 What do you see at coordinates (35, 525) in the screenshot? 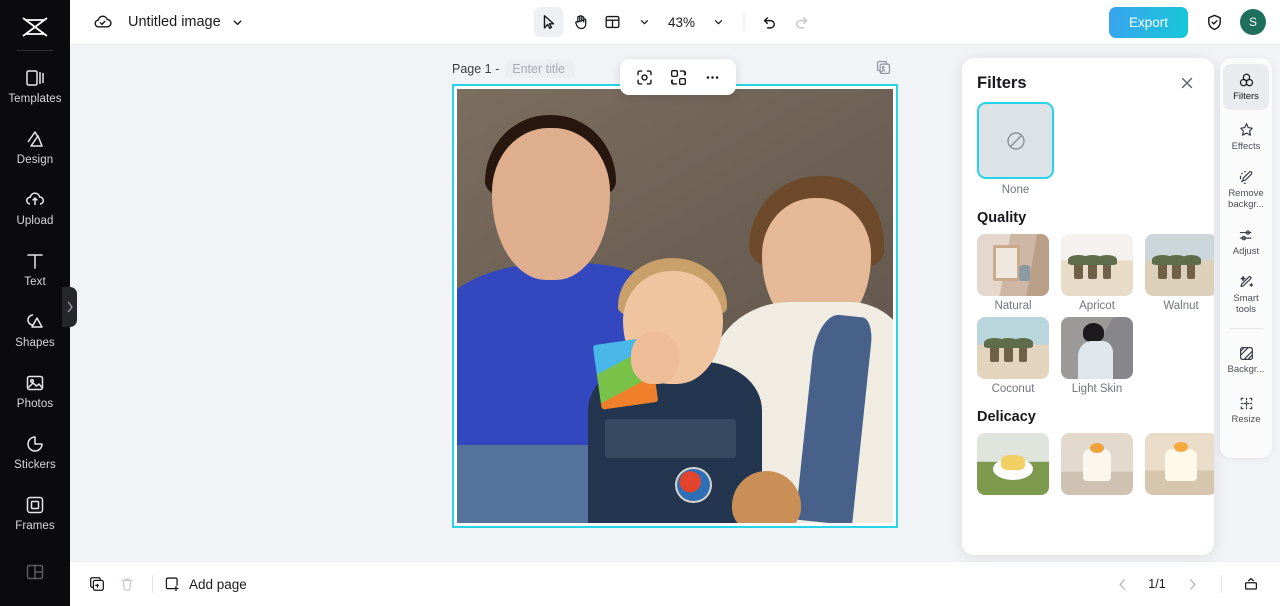
I see `sidebar-item-label: Frames` at bounding box center [35, 525].